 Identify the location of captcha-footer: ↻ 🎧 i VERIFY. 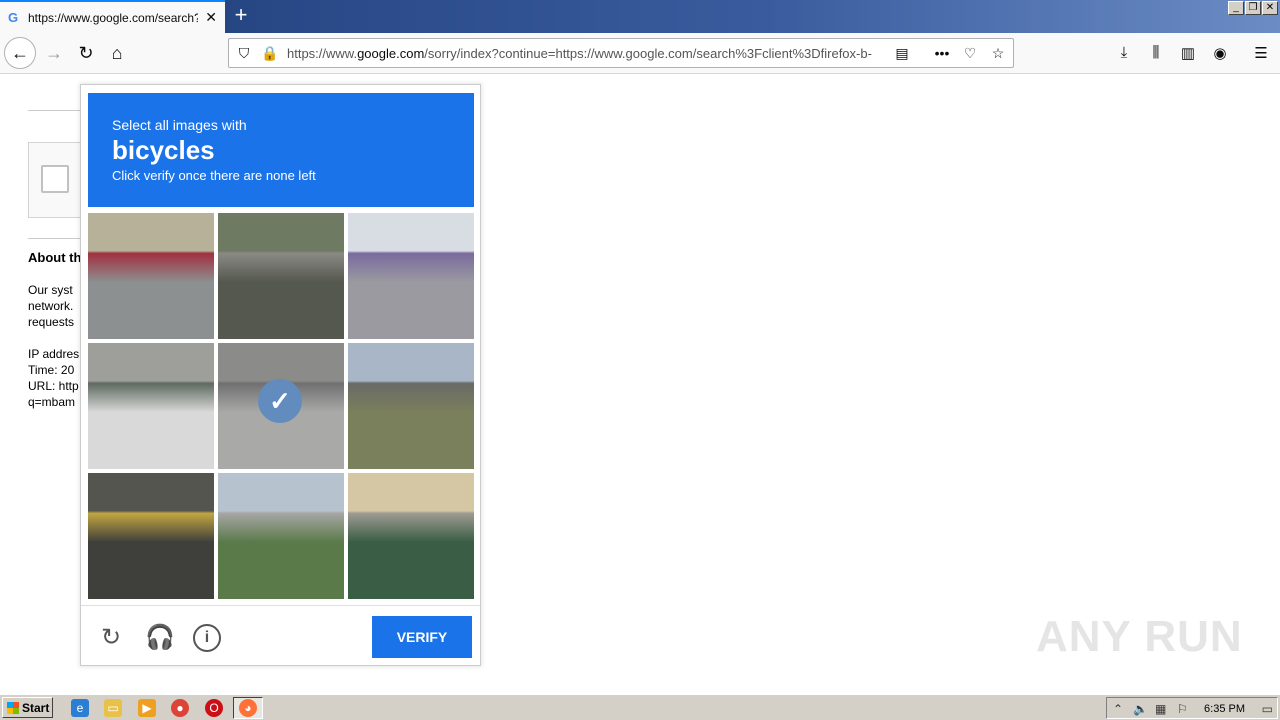
(280, 635).